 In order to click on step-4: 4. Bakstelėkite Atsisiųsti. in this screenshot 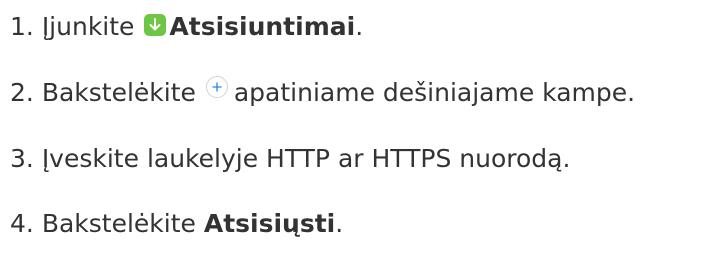, I will do `click(176, 224)`.